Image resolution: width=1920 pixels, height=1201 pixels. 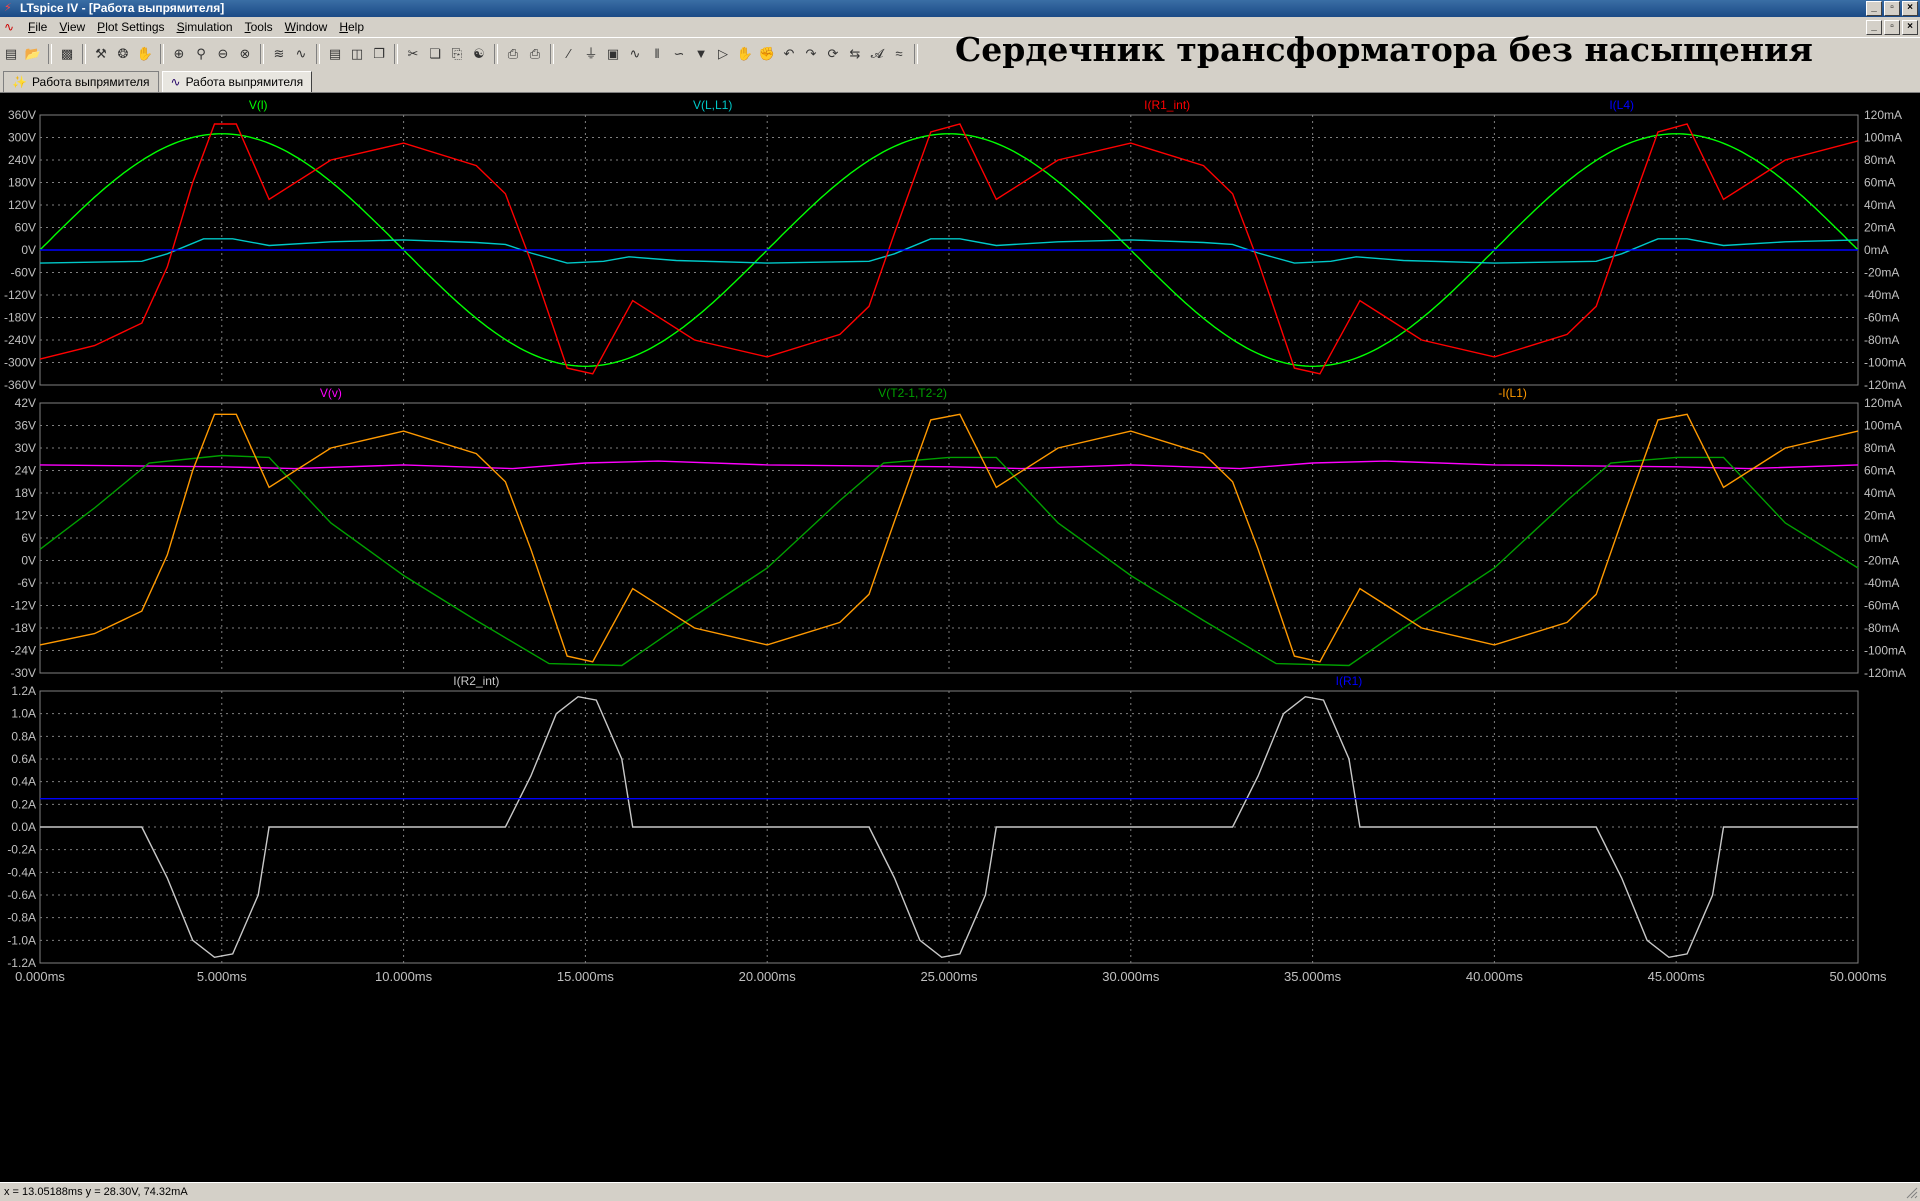 I want to click on y-tick-label: 24V, so click(x=25, y=471).